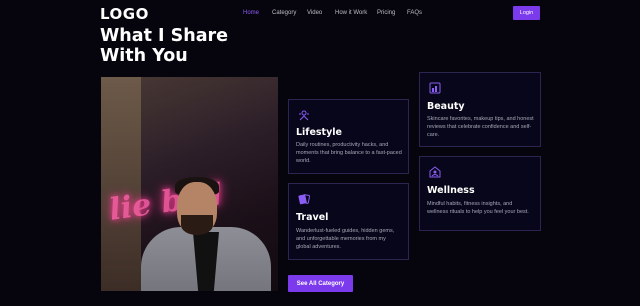 The image size is (640, 306). What do you see at coordinates (446, 106) in the screenshot?
I see `card-title: Beauty` at bounding box center [446, 106].